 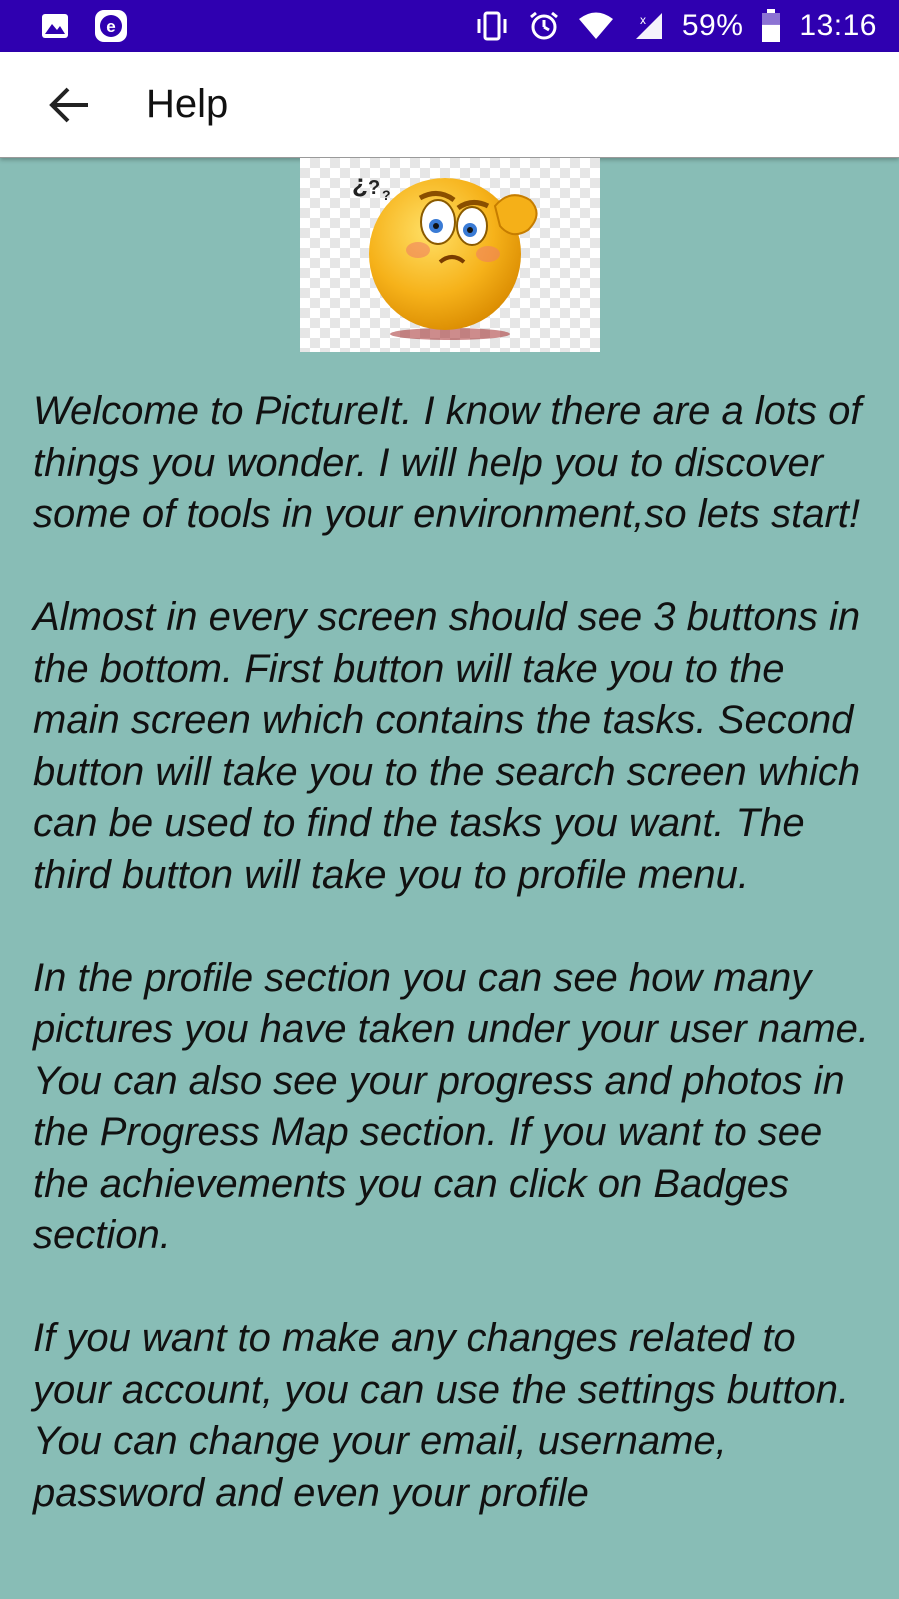 What do you see at coordinates (544, 26) in the screenshot?
I see `alarm-icon` at bounding box center [544, 26].